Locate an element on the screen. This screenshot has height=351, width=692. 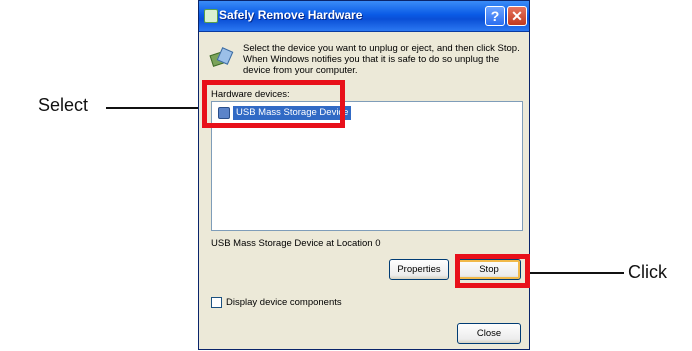
hardware-icon is located at coordinates (221, 57).